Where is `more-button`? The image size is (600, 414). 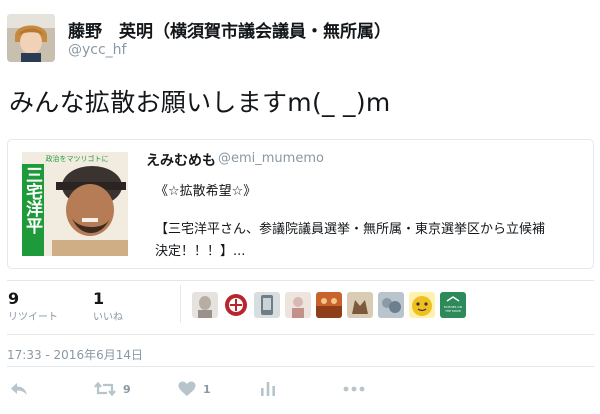
more-button is located at coordinates (354, 389).